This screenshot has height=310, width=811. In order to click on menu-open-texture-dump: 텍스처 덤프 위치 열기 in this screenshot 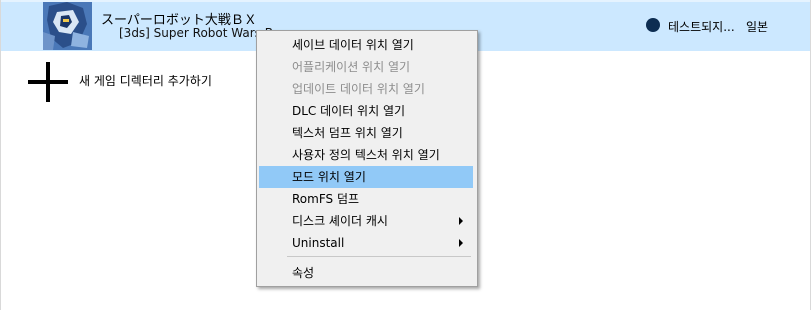, I will do `click(366, 133)`.